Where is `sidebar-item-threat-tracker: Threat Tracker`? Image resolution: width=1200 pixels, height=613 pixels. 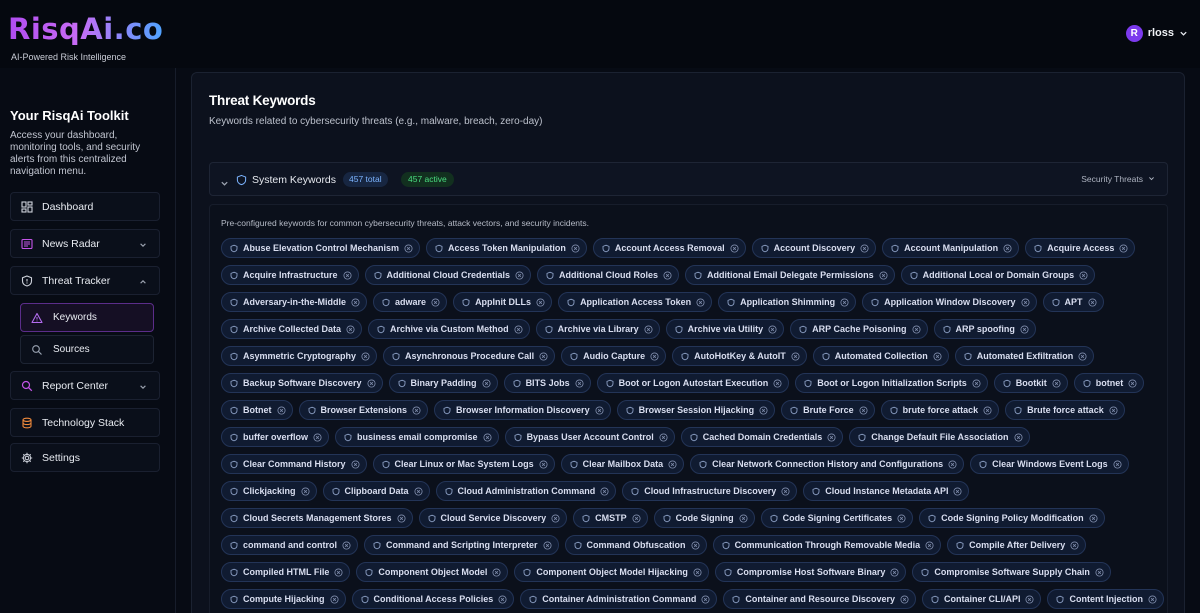
sidebar-item-threat-tracker: Threat Tracker is located at coordinates (85, 280).